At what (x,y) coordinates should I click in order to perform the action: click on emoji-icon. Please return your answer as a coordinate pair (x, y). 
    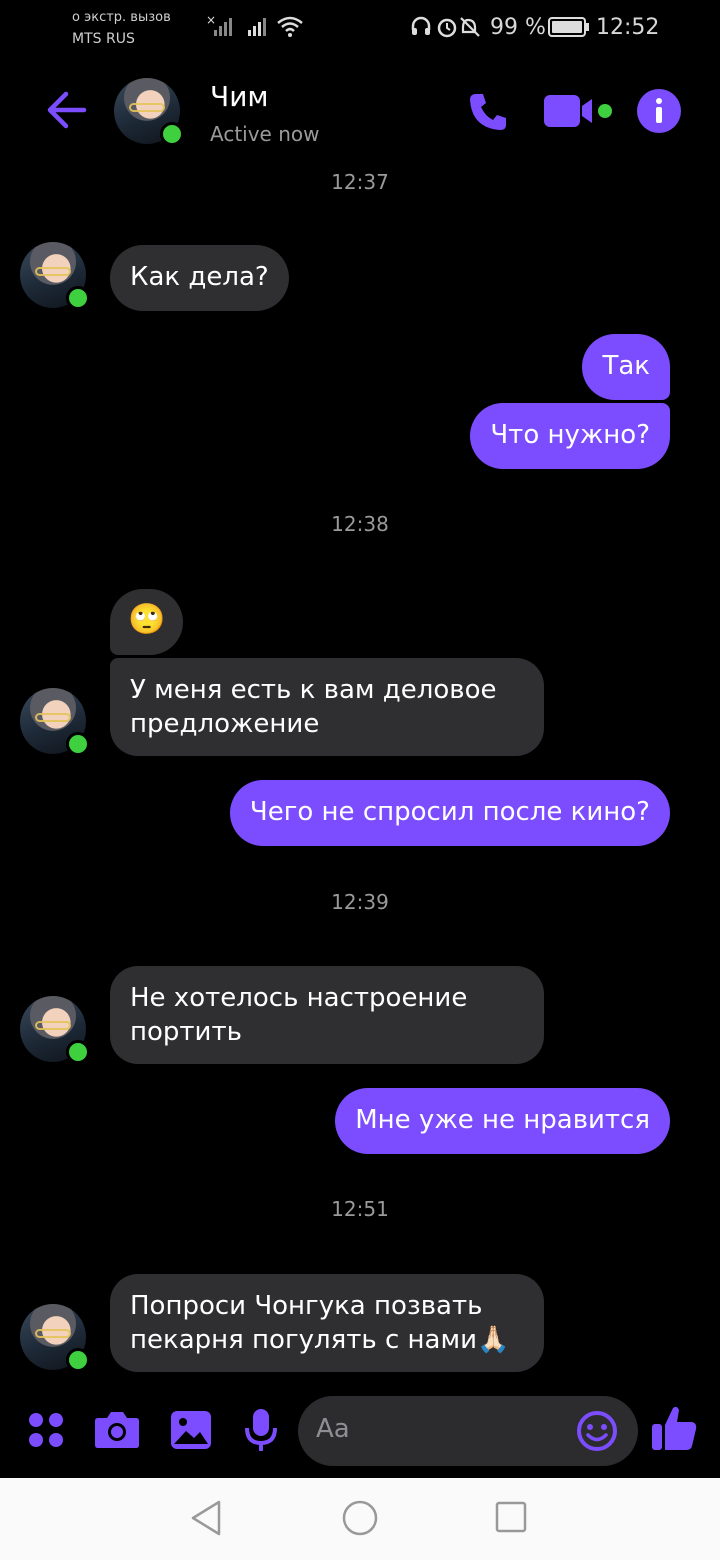
    Looking at the image, I should click on (597, 1431).